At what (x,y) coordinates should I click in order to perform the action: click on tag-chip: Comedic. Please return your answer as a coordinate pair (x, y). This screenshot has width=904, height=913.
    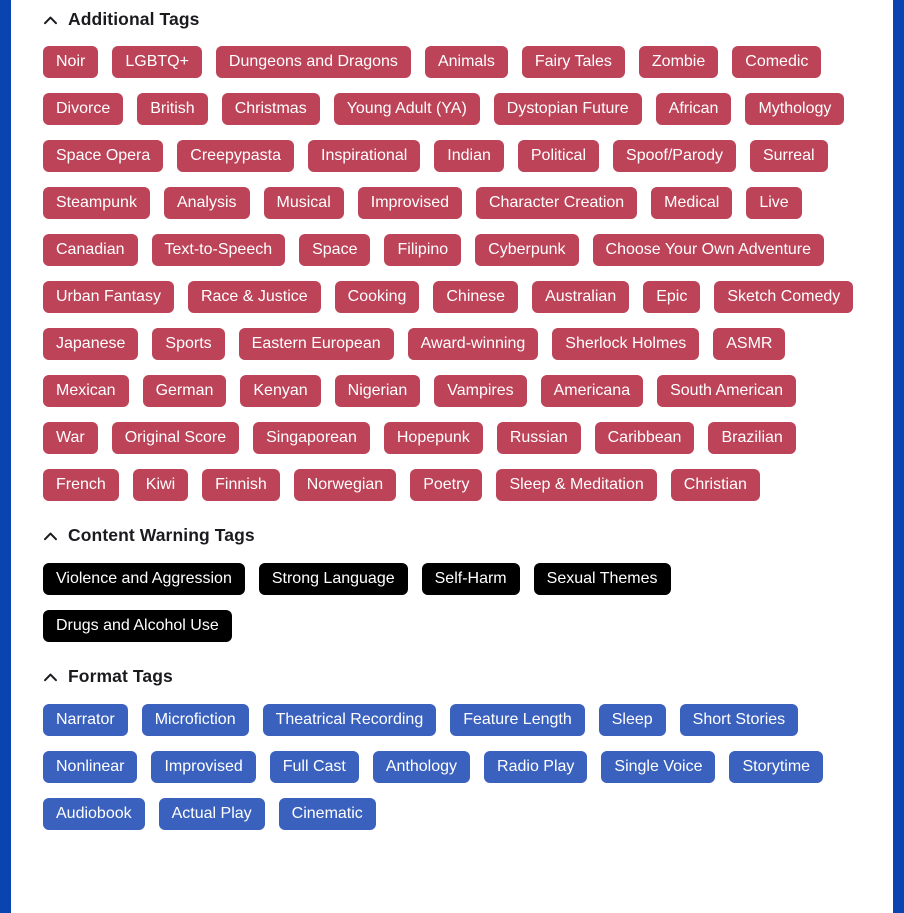
    Looking at the image, I should click on (777, 62).